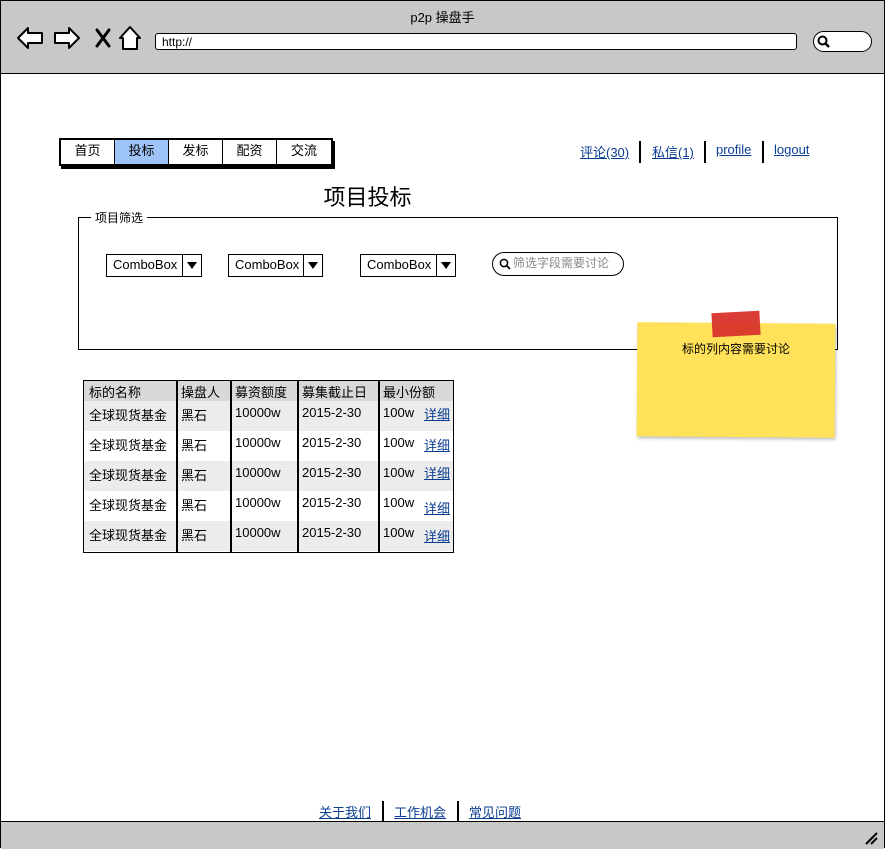 This screenshot has height=849, width=885. I want to click on filter-search-input: 筛选字段需要讨论, so click(558, 264).